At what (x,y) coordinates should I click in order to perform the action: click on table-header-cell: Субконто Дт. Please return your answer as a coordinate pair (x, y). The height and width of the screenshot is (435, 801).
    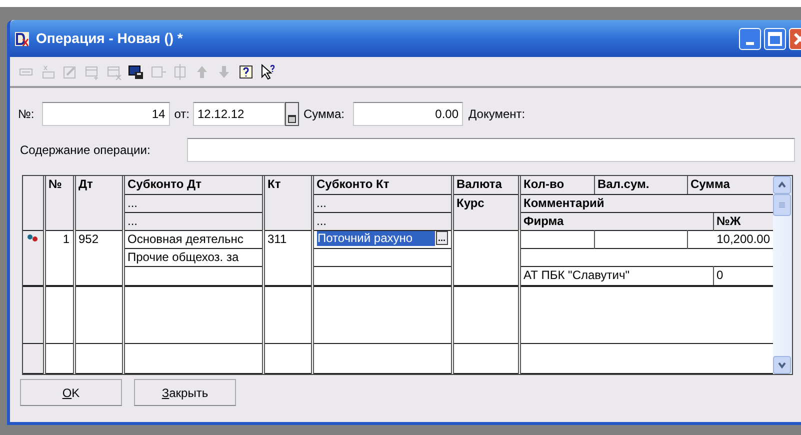
    Looking at the image, I should click on (193, 185).